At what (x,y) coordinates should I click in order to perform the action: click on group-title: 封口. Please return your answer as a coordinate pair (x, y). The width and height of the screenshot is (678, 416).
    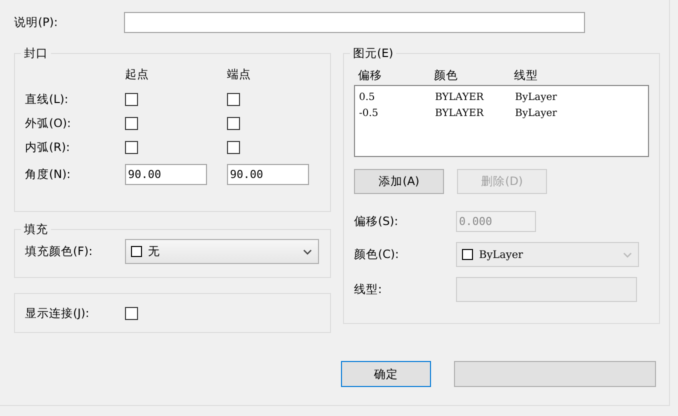
    Looking at the image, I should click on (36, 53).